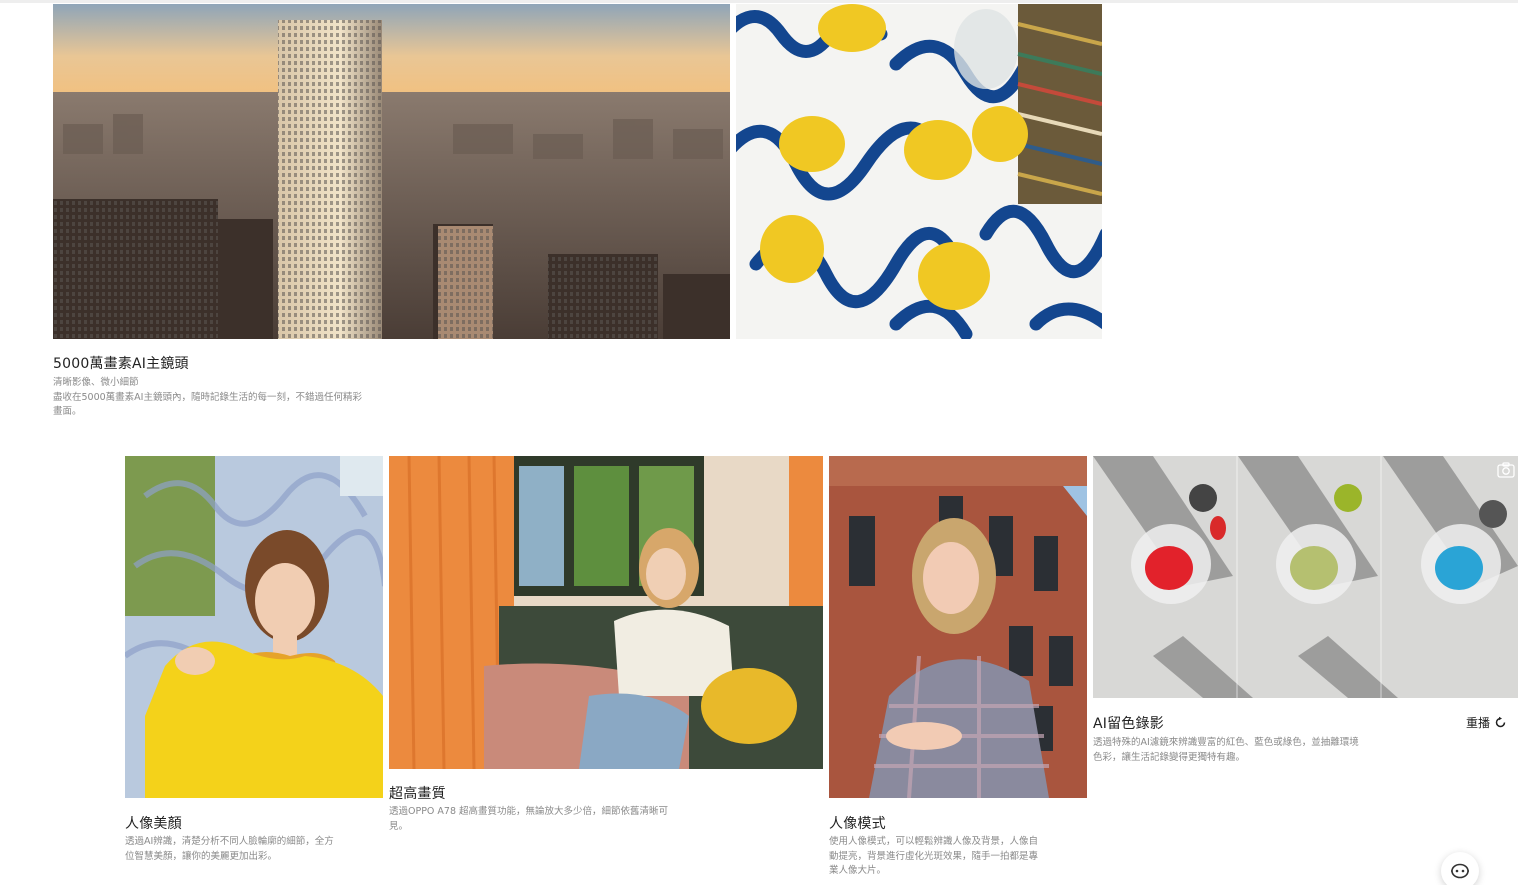 This screenshot has height=885, width=1518. What do you see at coordinates (207, 404) in the screenshot?
I see `main-camera-body: 盡收在5000萬畫素AI主鏡頭內，隨時記錄生活的每一刻，不錯過任何精彩畫面。` at bounding box center [207, 404].